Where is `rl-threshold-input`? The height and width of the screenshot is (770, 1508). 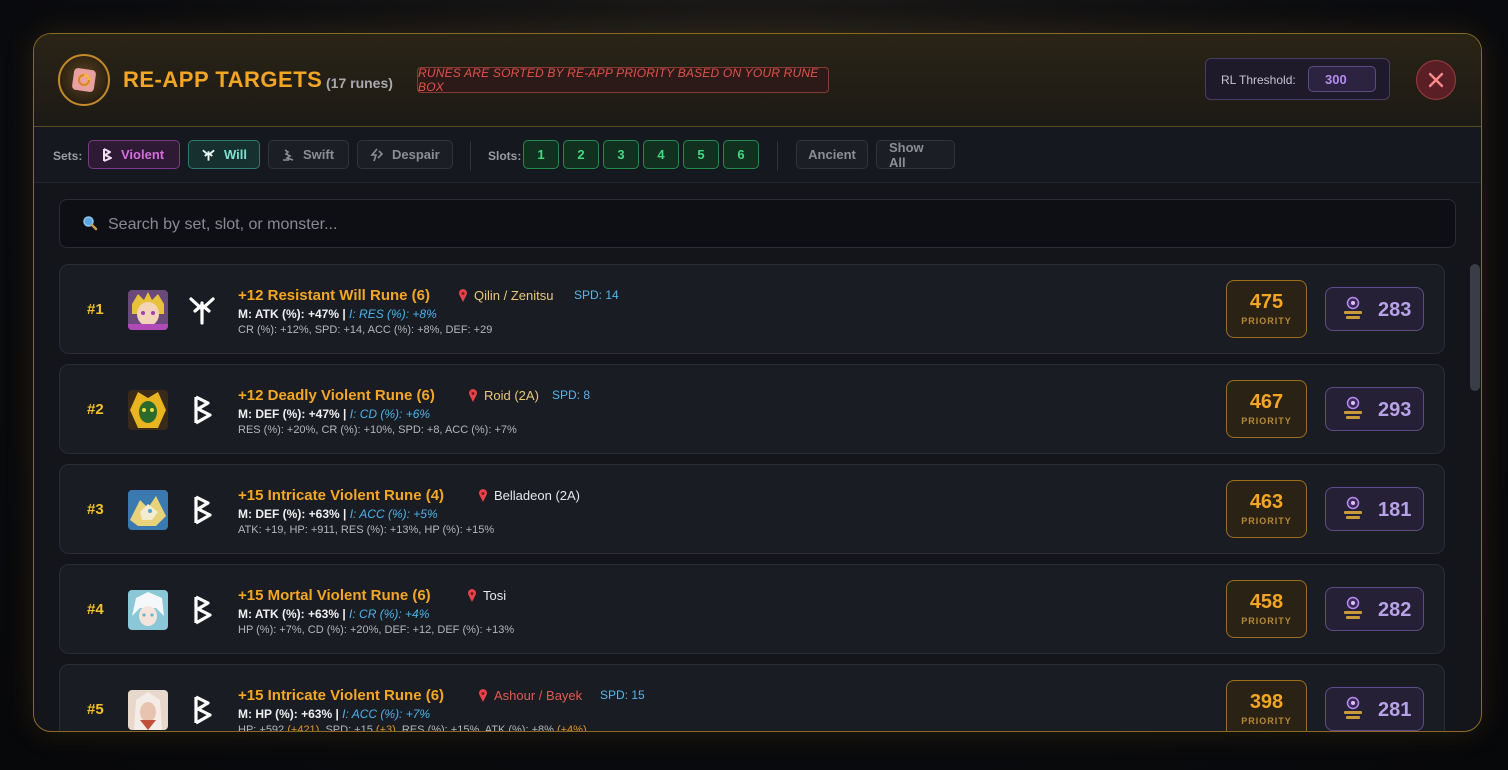
rl-threshold-input is located at coordinates (1342, 79).